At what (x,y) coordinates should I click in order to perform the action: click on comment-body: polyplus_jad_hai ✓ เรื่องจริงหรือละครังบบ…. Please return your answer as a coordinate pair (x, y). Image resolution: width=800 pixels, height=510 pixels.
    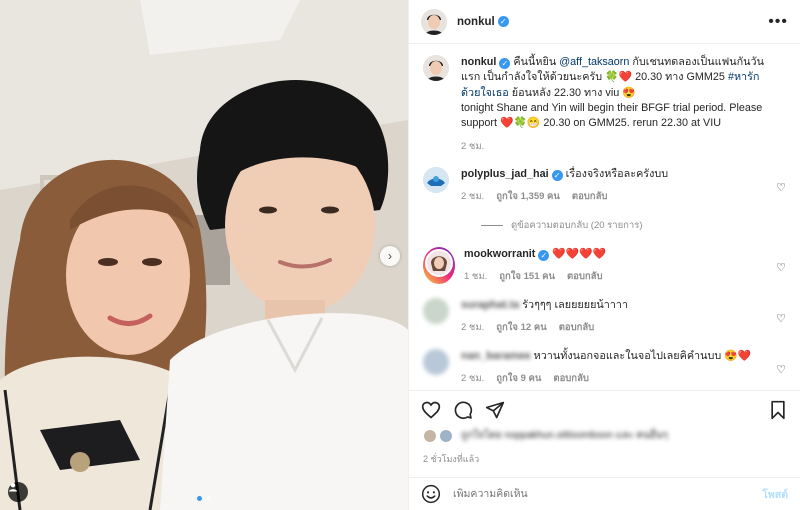
    Looking at the image, I should click on (623, 185).